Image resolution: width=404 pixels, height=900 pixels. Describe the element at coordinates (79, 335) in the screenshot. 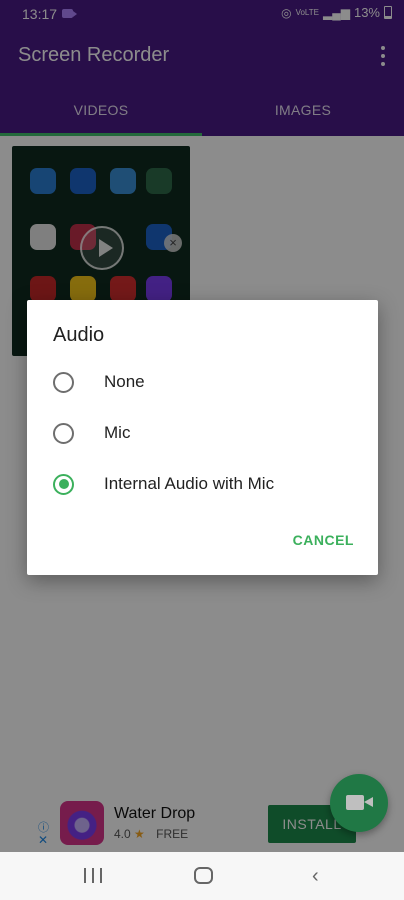

I see `dialog-title: Audio` at that location.